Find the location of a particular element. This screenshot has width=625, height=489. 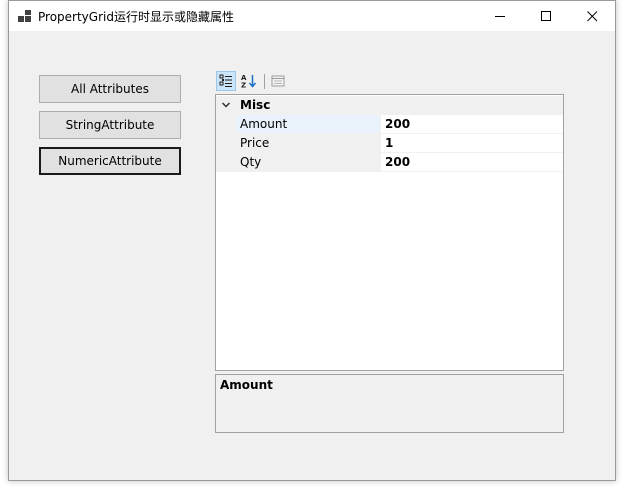

property-name: Qty is located at coordinates (251, 162).